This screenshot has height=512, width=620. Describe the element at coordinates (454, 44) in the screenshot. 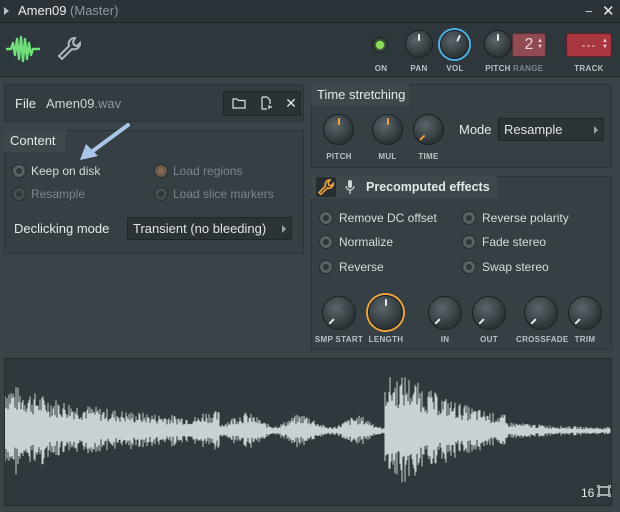

I see `volume-knob` at that location.